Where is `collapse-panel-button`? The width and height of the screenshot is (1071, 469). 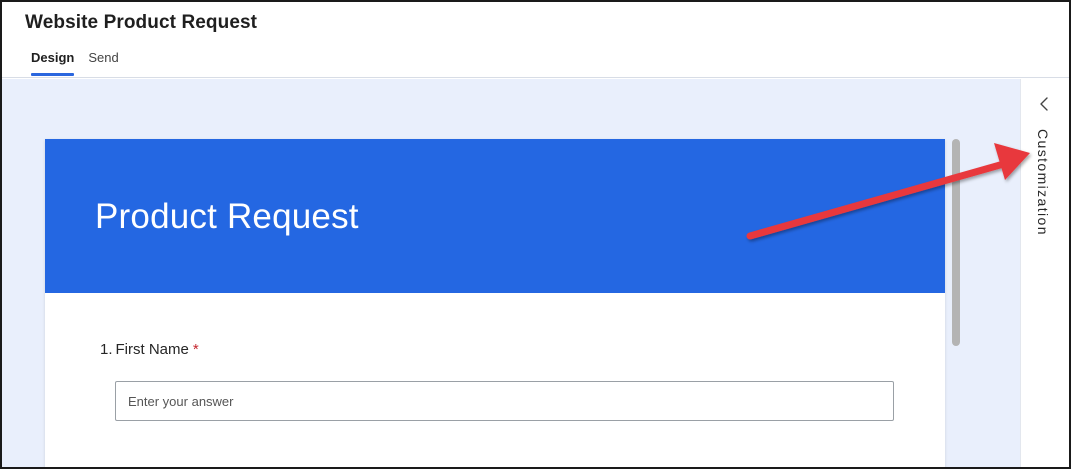
collapse-panel-button is located at coordinates (1044, 104).